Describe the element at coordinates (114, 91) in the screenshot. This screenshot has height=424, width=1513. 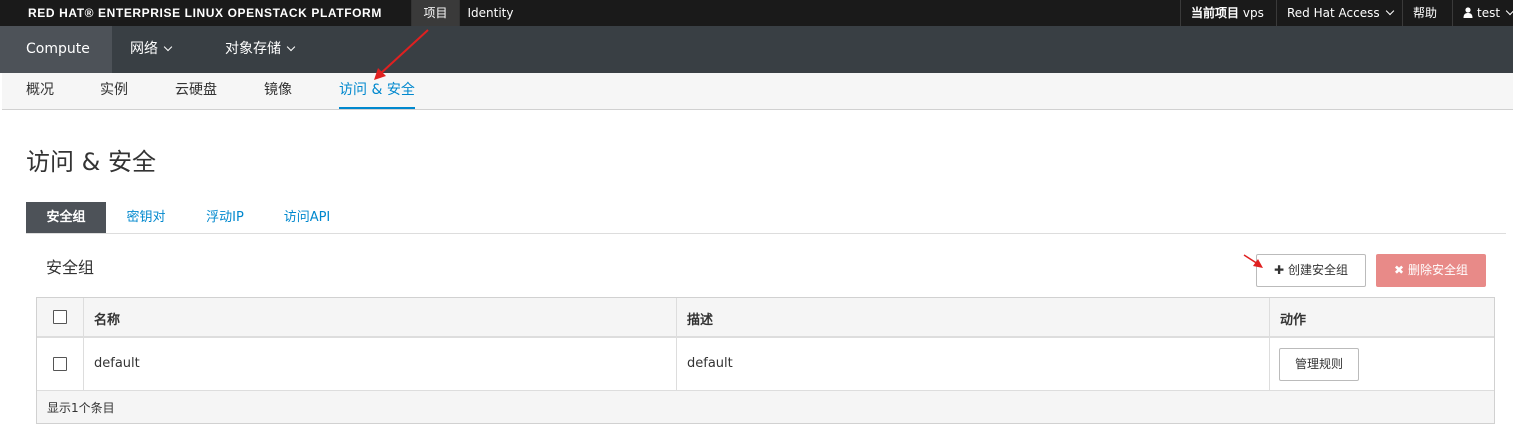
I see `subnav-instances: 实例` at that location.